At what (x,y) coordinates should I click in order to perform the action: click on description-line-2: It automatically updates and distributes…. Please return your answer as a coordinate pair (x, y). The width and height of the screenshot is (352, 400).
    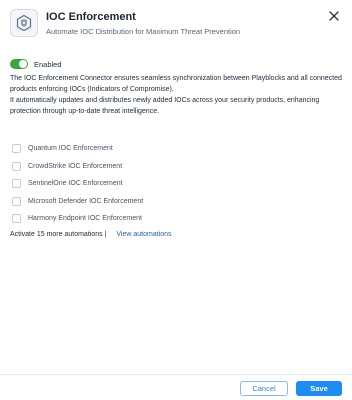
    Looking at the image, I should click on (165, 106).